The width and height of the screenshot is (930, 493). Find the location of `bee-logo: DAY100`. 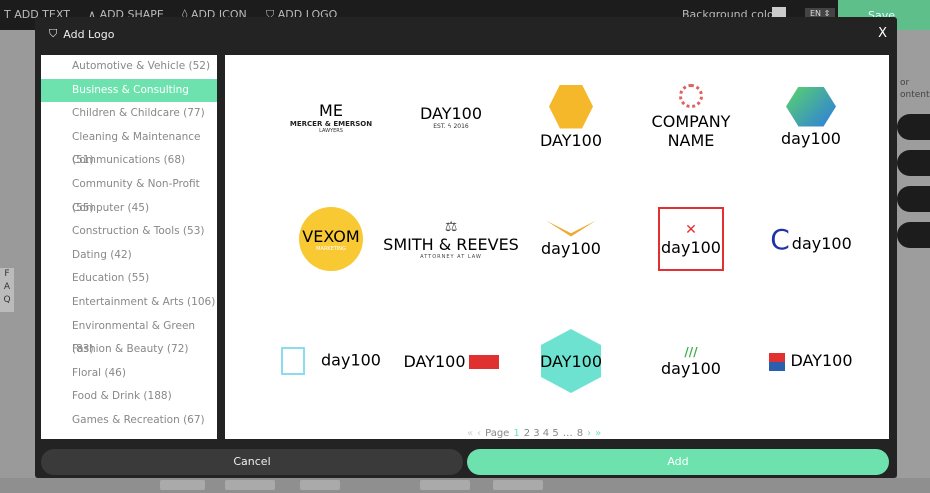

bee-logo: DAY100 is located at coordinates (571, 117).